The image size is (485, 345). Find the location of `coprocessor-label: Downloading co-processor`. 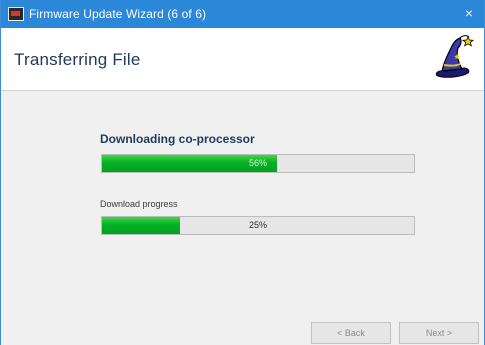

coprocessor-label: Downloading co-processor is located at coordinates (177, 139).